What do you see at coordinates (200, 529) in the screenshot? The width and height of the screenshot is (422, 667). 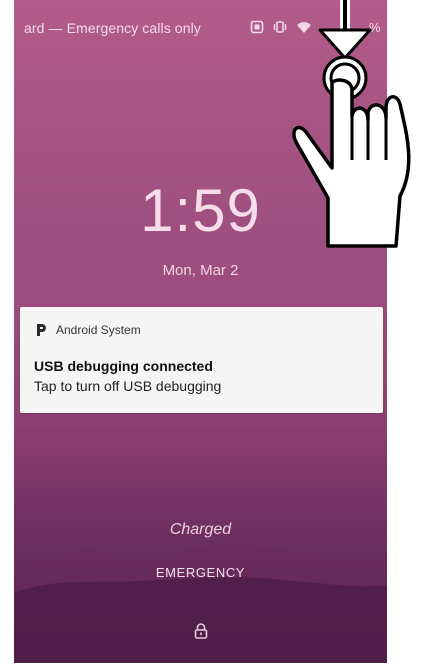 I see `charging-status: Charged` at bounding box center [200, 529].